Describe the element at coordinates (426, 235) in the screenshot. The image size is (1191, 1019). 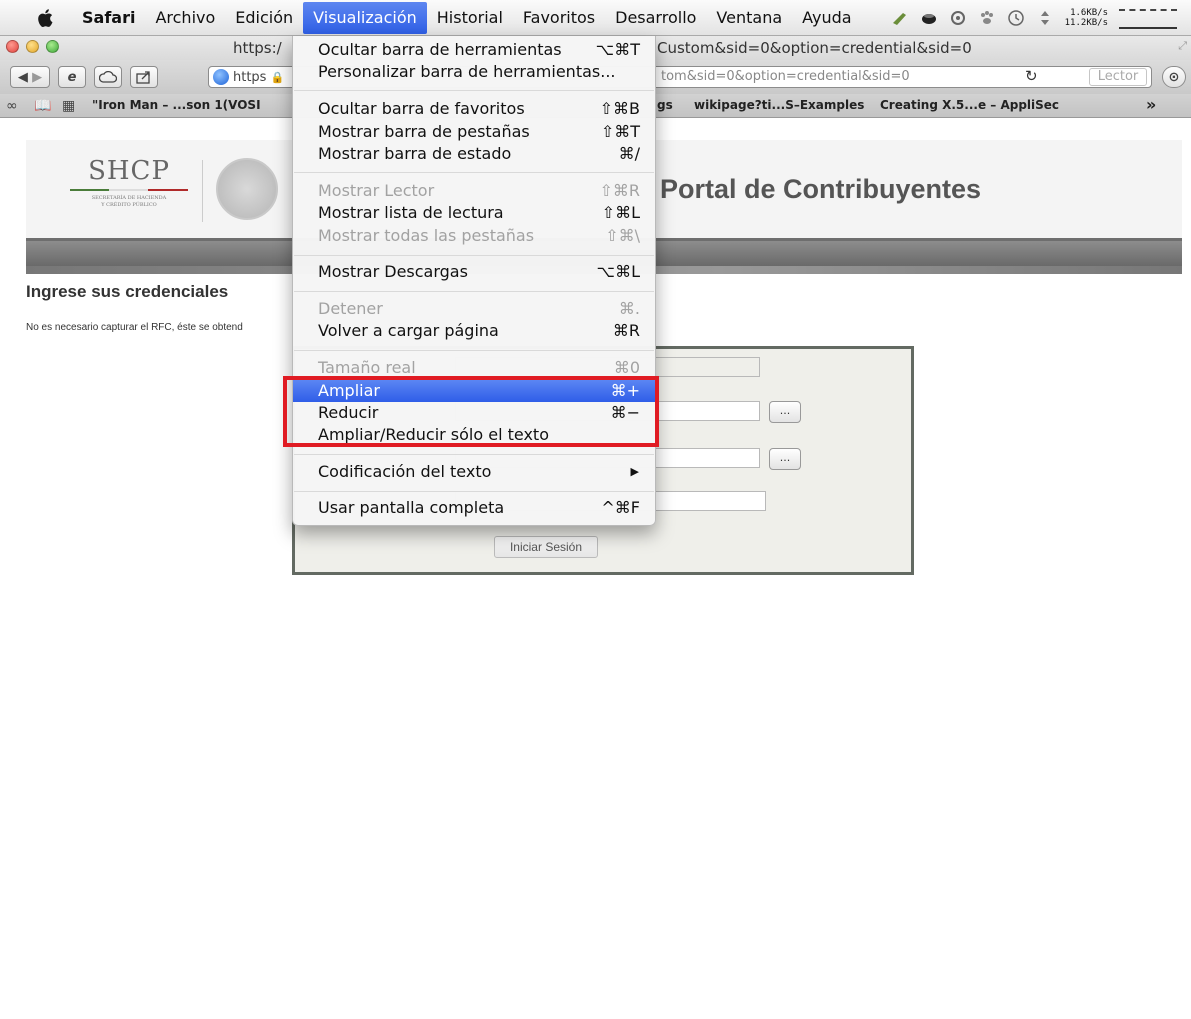
I see `menu-item-label: Mostrar todas las pestañas` at that location.